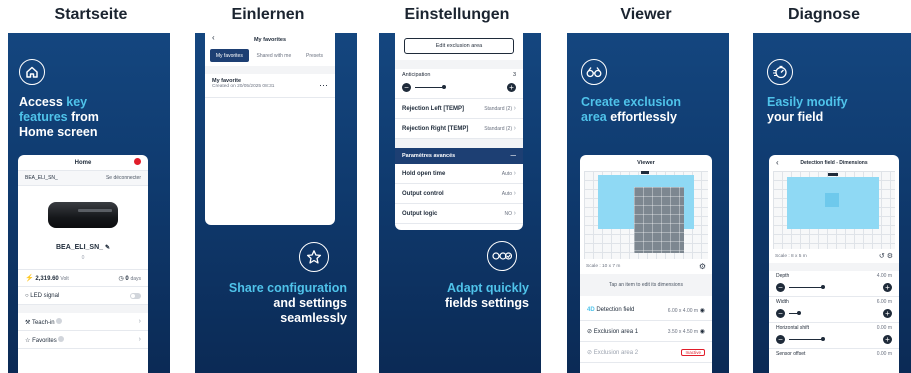 The height and width of the screenshot is (373, 911). What do you see at coordinates (514, 75) in the screenshot?
I see `anticipation-value: 3` at bounding box center [514, 75].